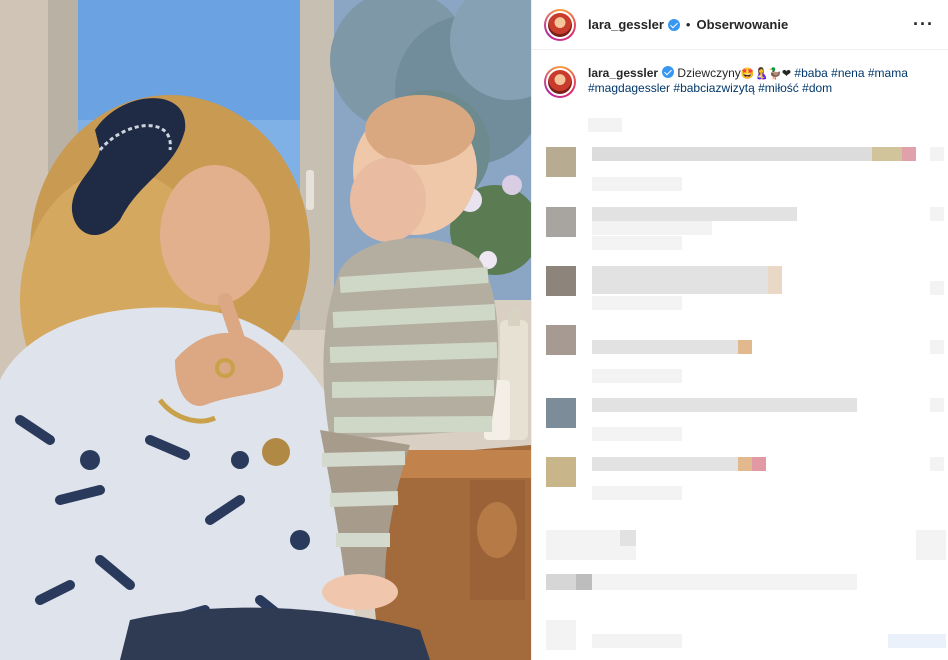 This screenshot has height=660, width=948. Describe the element at coordinates (560, 82) in the screenshot. I see `caption-avatar` at that location.